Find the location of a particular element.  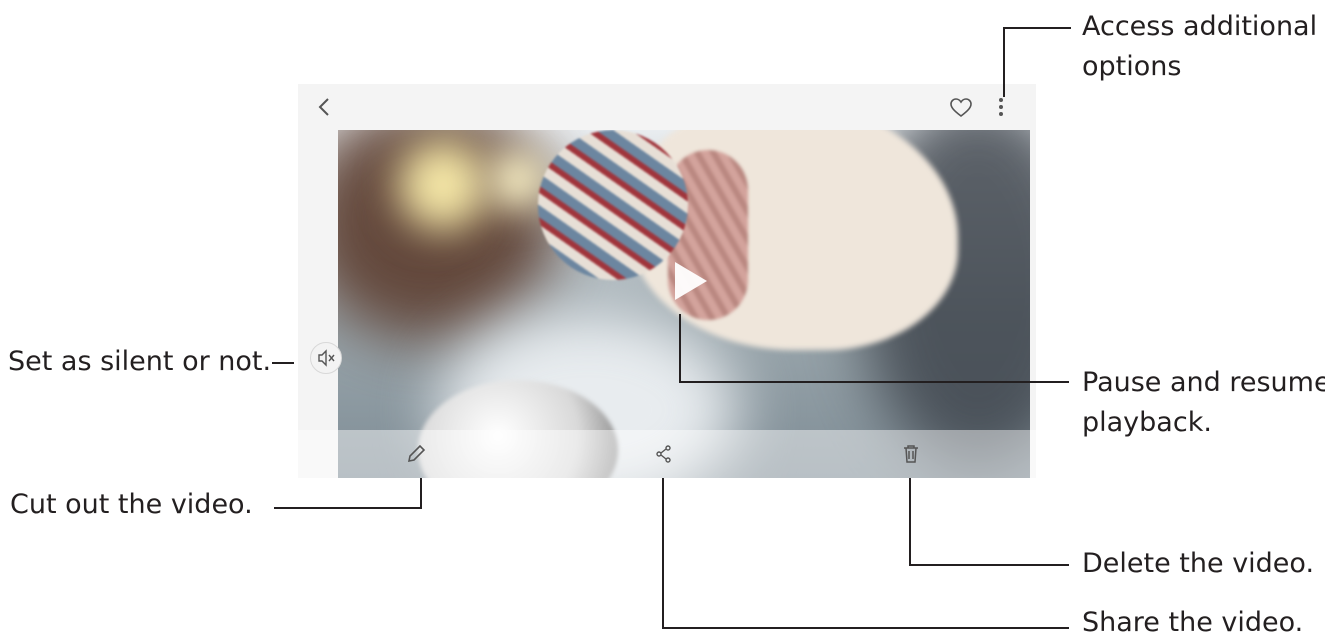

share-icon is located at coordinates (664, 454).